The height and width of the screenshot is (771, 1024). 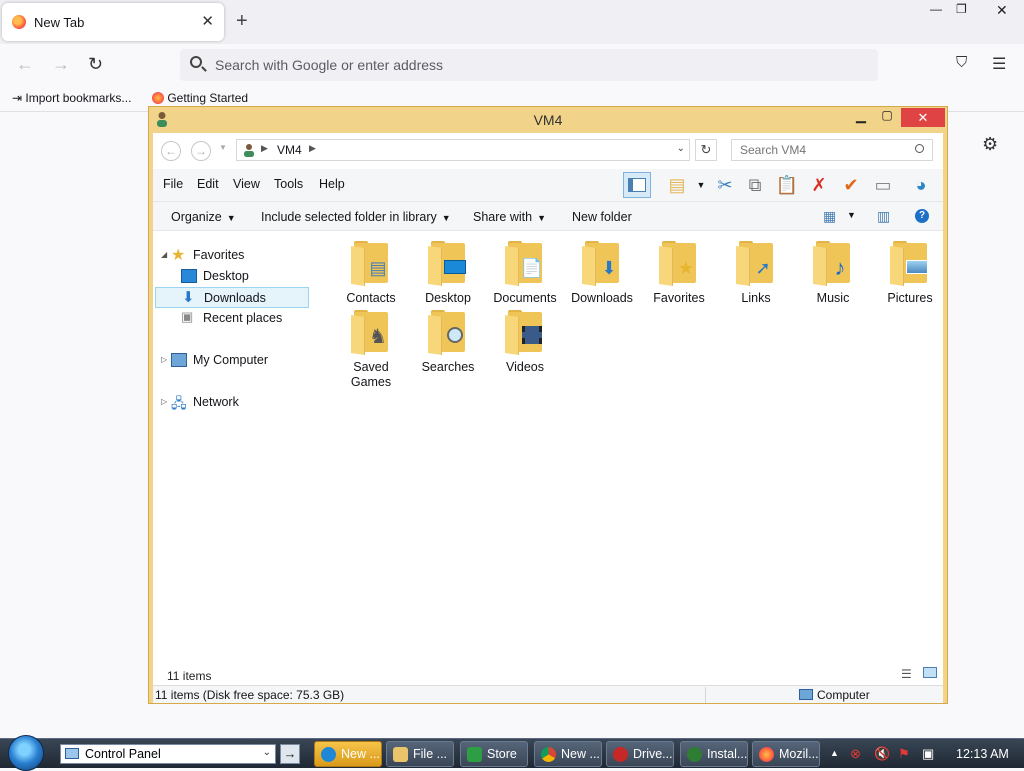 I want to click on folder-videos: Videos, so click(x=525, y=342).